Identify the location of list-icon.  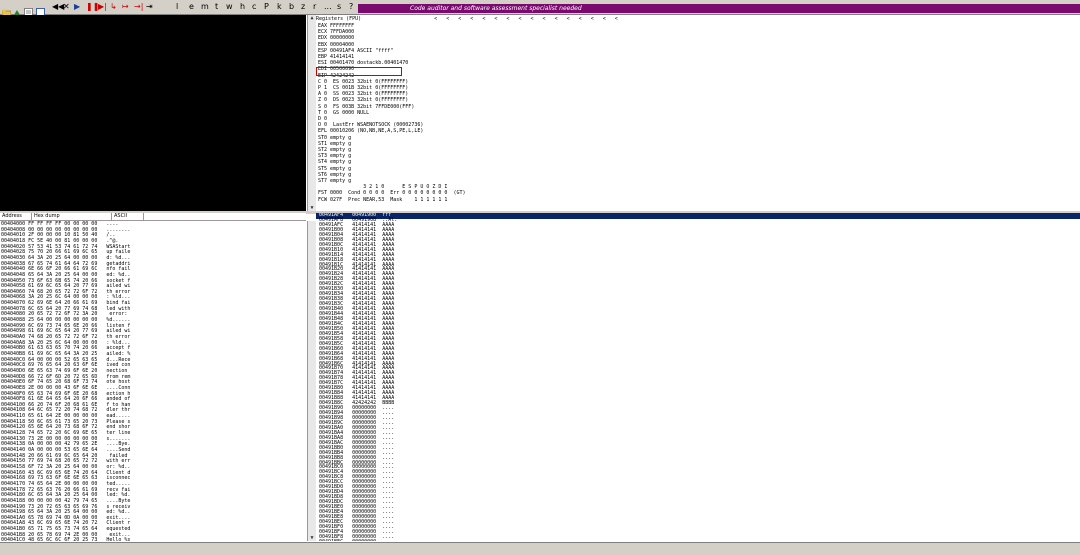
(40, 9).